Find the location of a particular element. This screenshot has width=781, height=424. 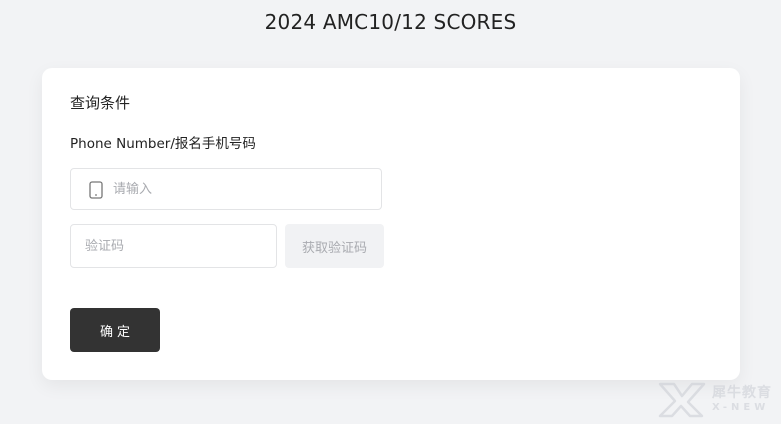

section-title: 查询条件 is located at coordinates (100, 103).